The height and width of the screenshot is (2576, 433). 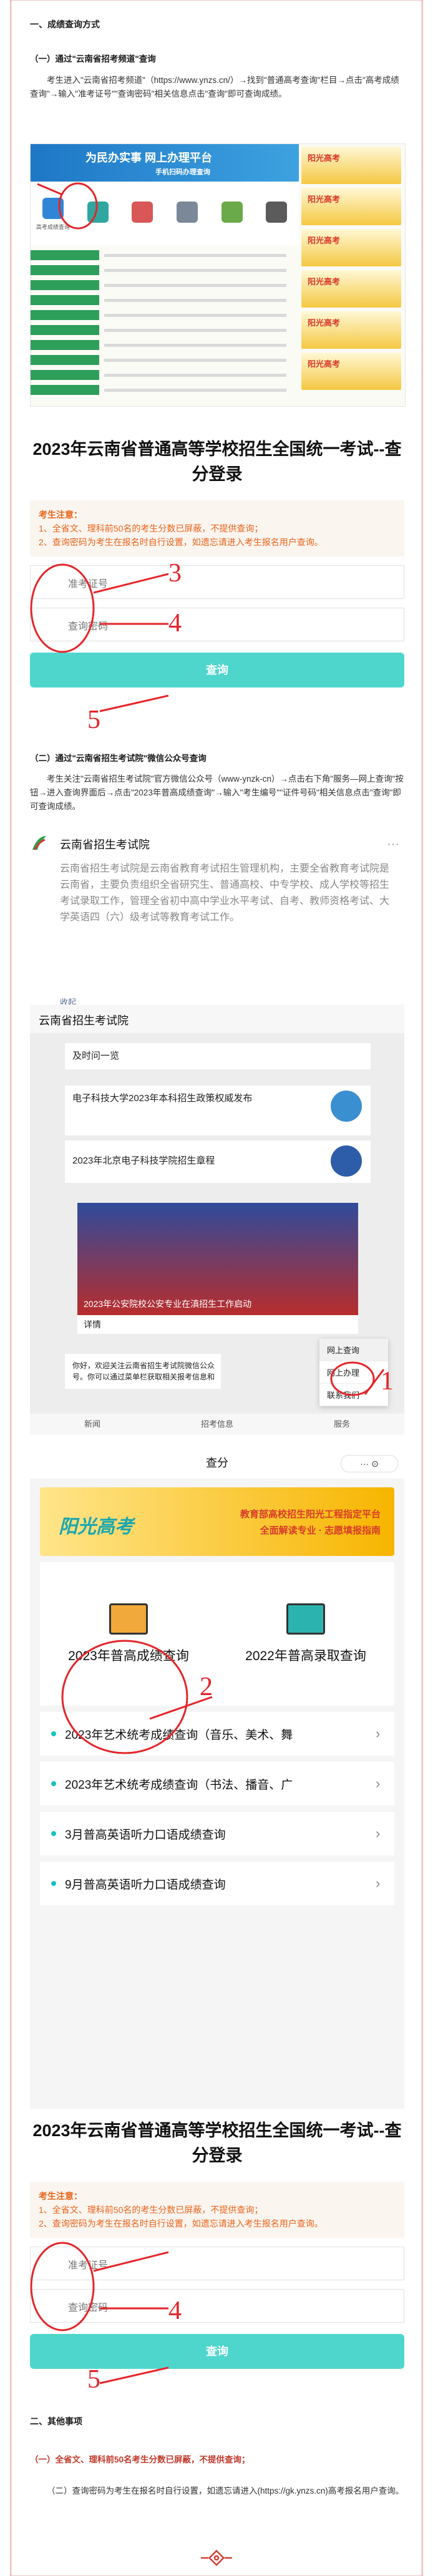 I want to click on article-card: 电子科技大学2023年本科招生政策权威发布, so click(x=218, y=1110).